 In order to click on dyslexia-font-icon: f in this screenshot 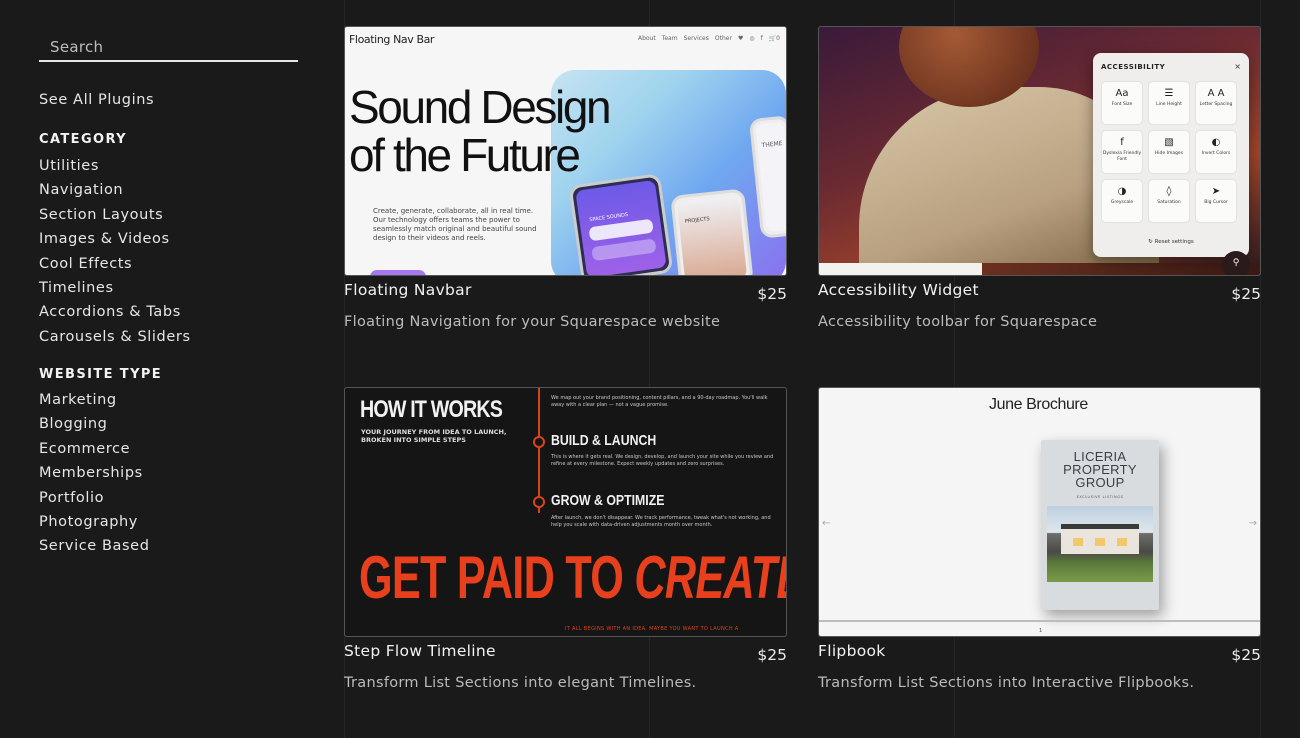, I will do `click(1122, 142)`.